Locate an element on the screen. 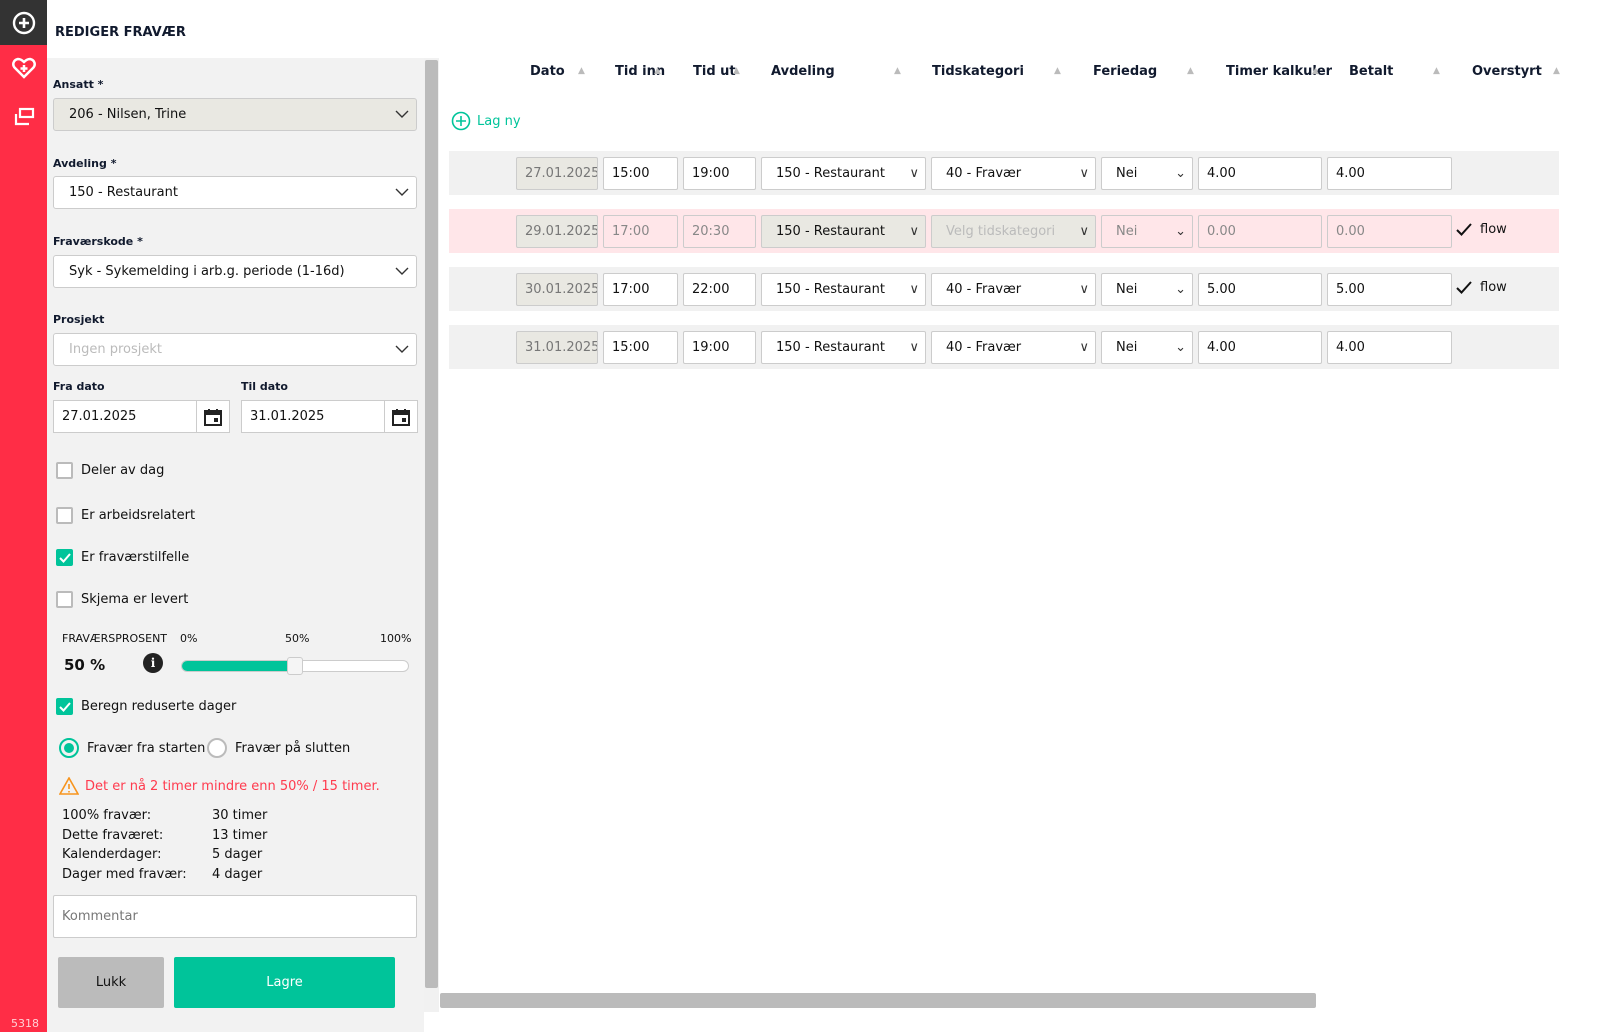 The height and width of the screenshot is (1032, 1599). horizontal-scrollbar is located at coordinates (878, 1000).